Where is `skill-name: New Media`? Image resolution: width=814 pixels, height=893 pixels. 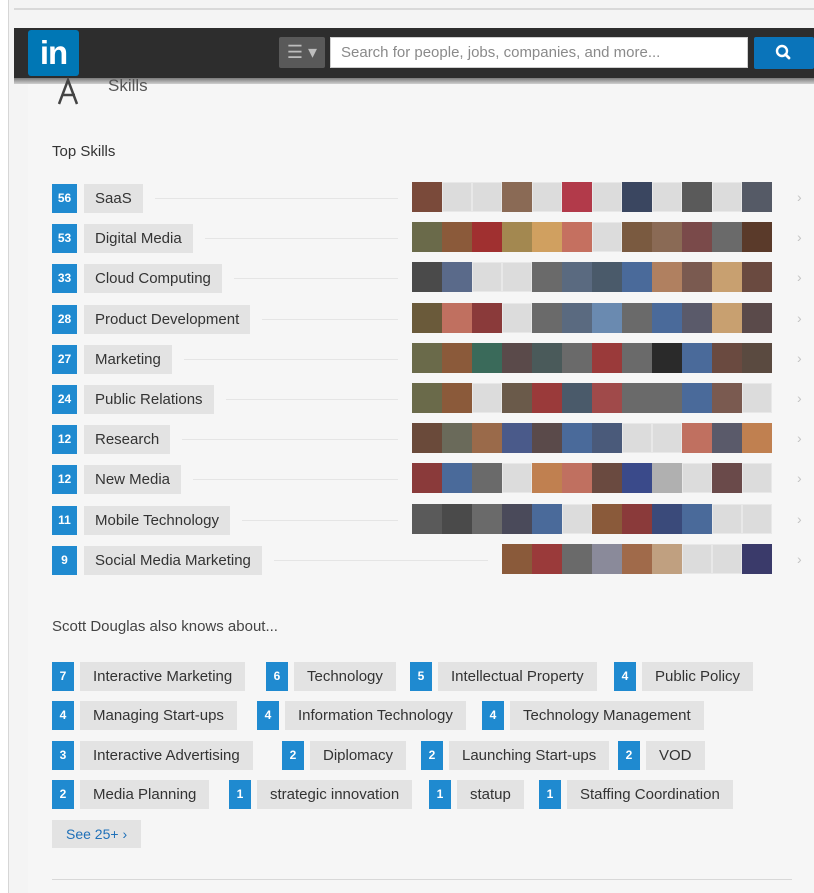 skill-name: New Media is located at coordinates (133, 480).